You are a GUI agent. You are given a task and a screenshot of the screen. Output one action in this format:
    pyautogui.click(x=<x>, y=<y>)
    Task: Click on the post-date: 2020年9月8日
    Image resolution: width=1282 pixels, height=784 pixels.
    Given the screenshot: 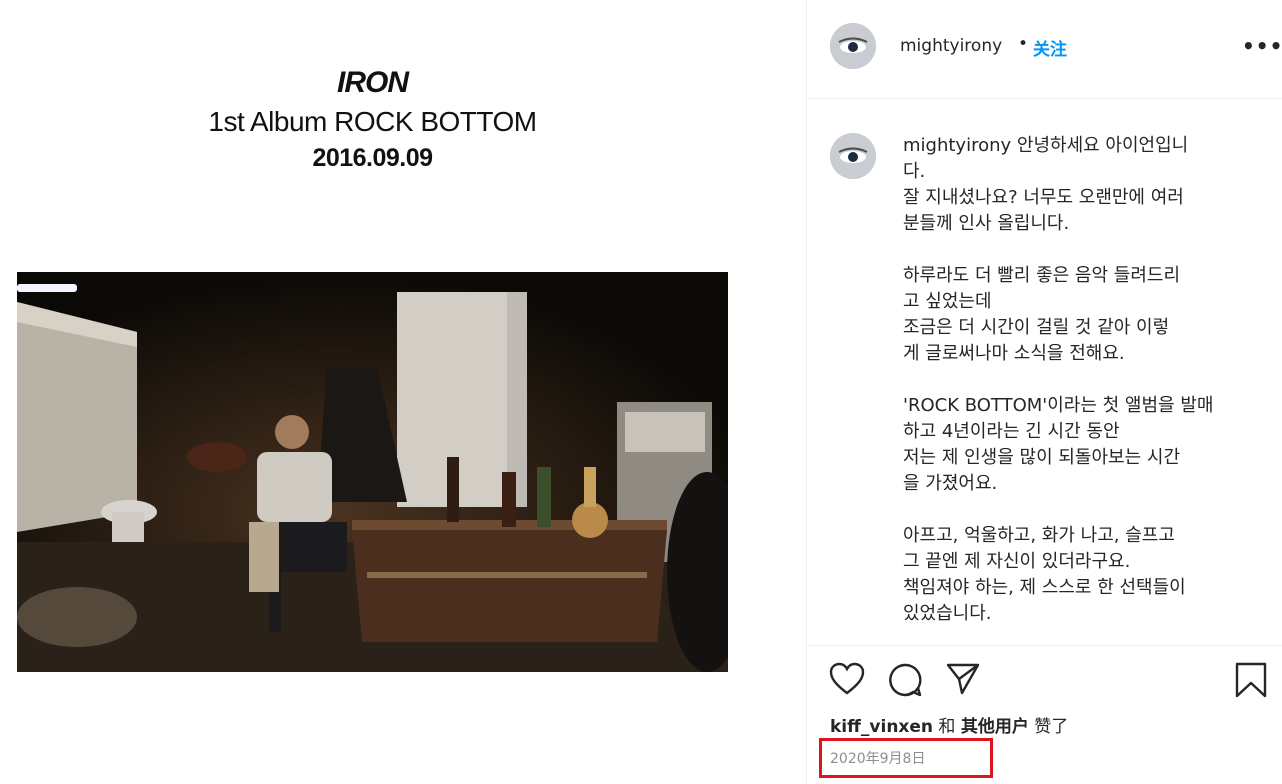 What is the action you would take?
    pyautogui.click(x=877, y=758)
    